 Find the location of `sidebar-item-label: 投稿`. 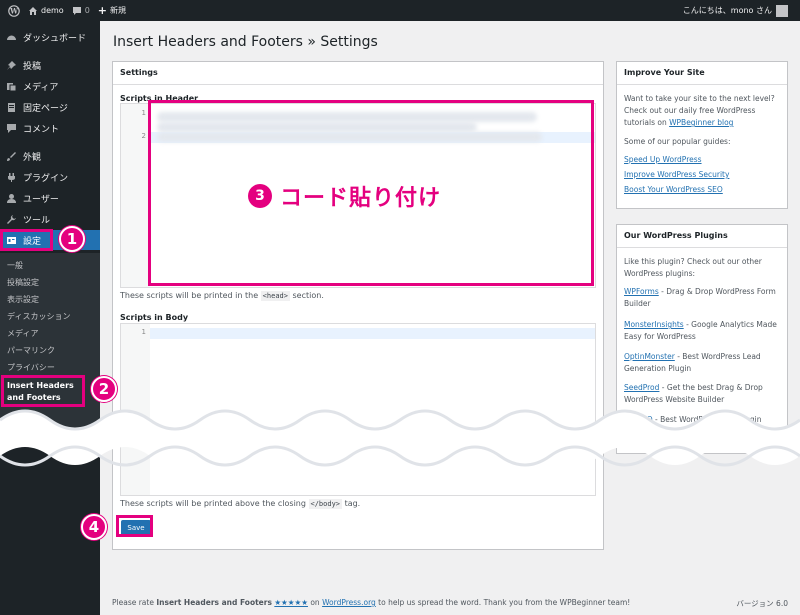

sidebar-item-label: 投稿 is located at coordinates (32, 66).